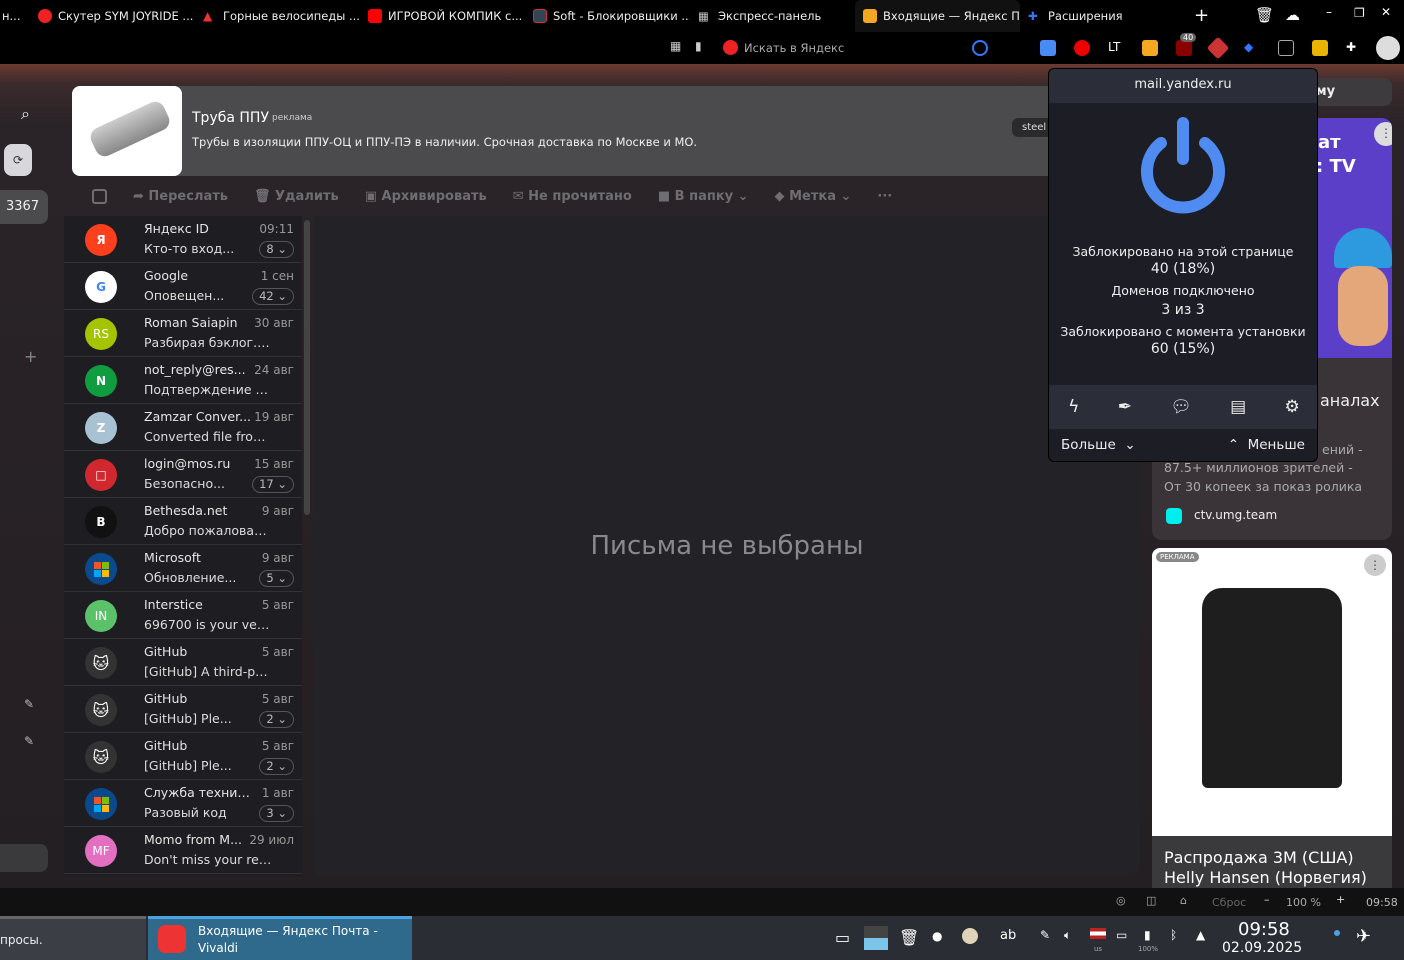  I want to click on thread-count-button: 17 ⌄, so click(273, 484).